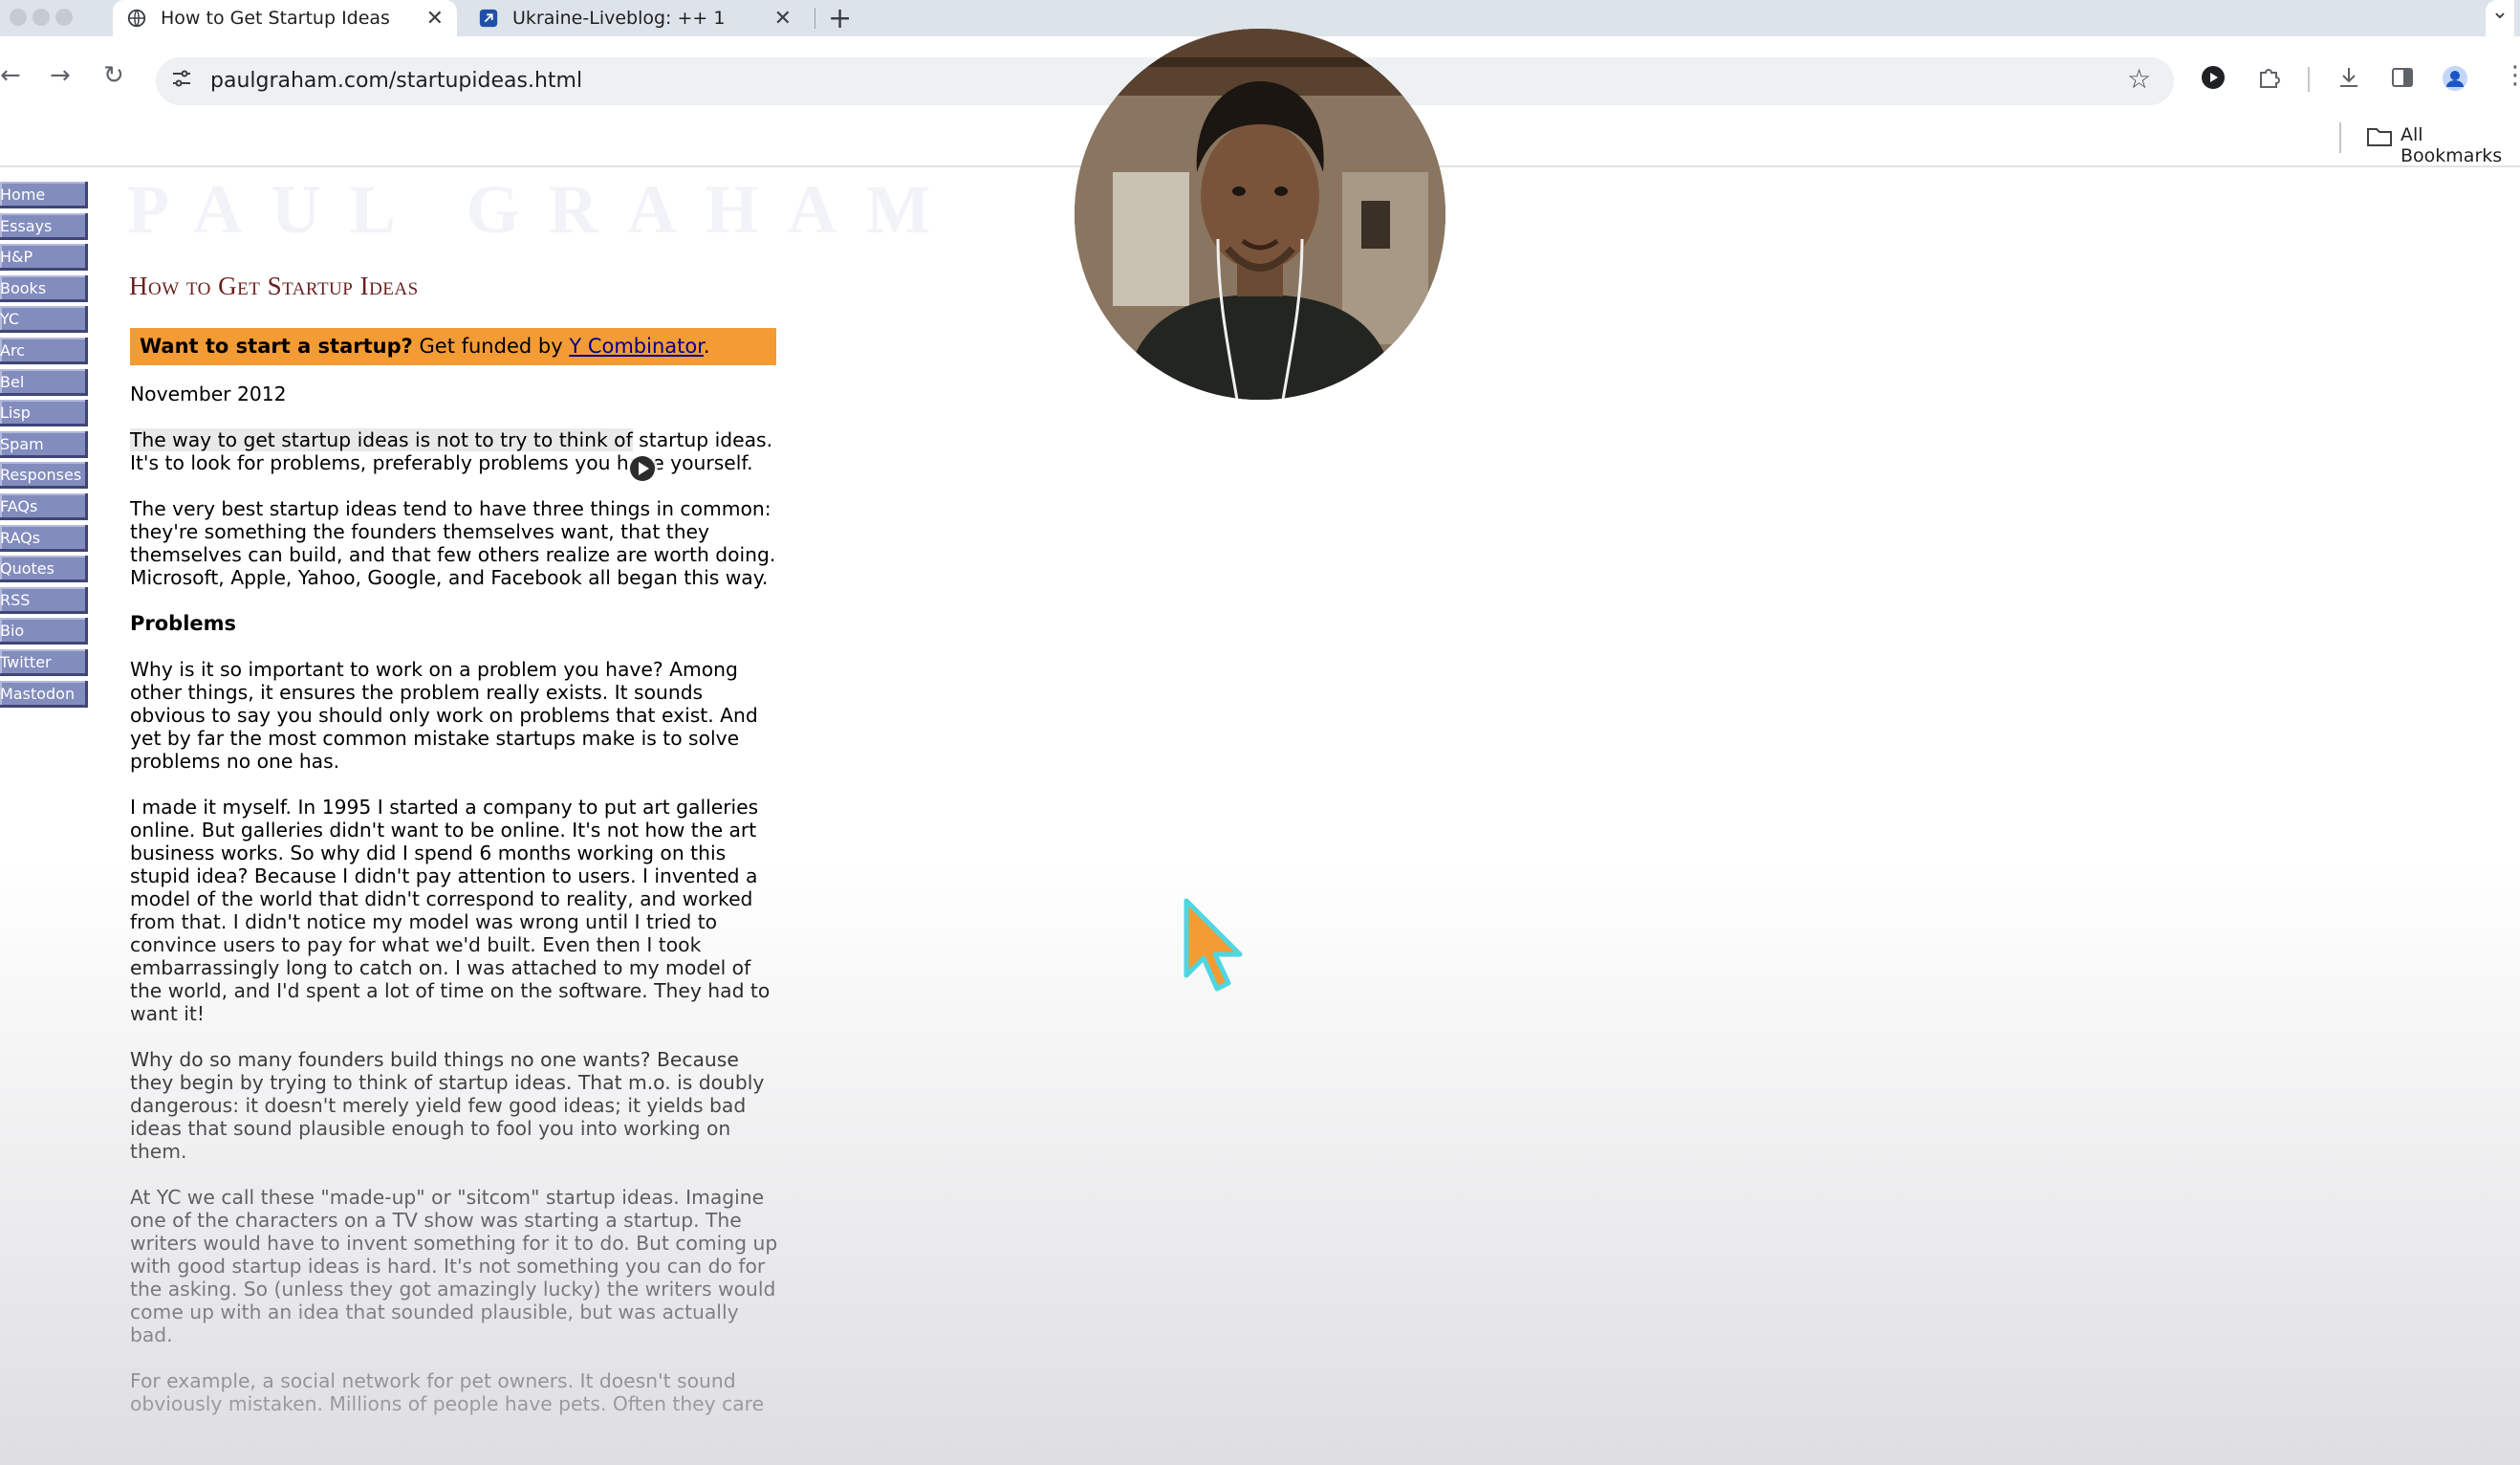  Describe the element at coordinates (643, 468) in the screenshot. I see `play-circle-icon` at that location.